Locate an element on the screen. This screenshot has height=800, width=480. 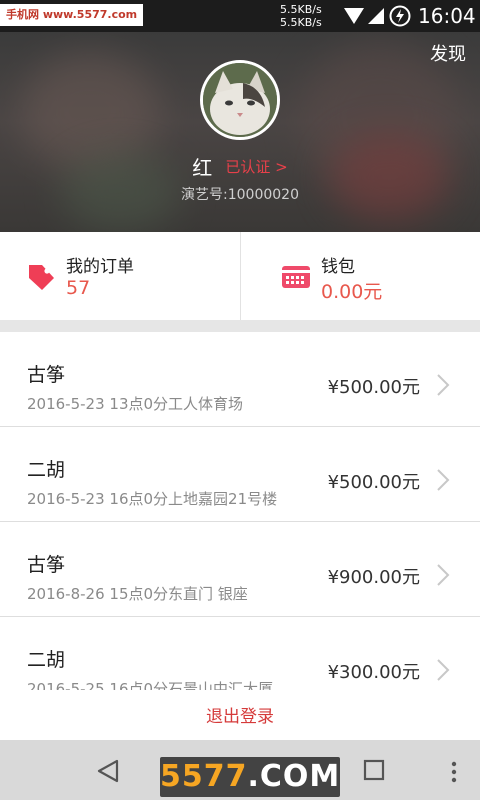
order-subtitle: 2016-8-26 15点0分东直门 银座 is located at coordinates (137, 594).